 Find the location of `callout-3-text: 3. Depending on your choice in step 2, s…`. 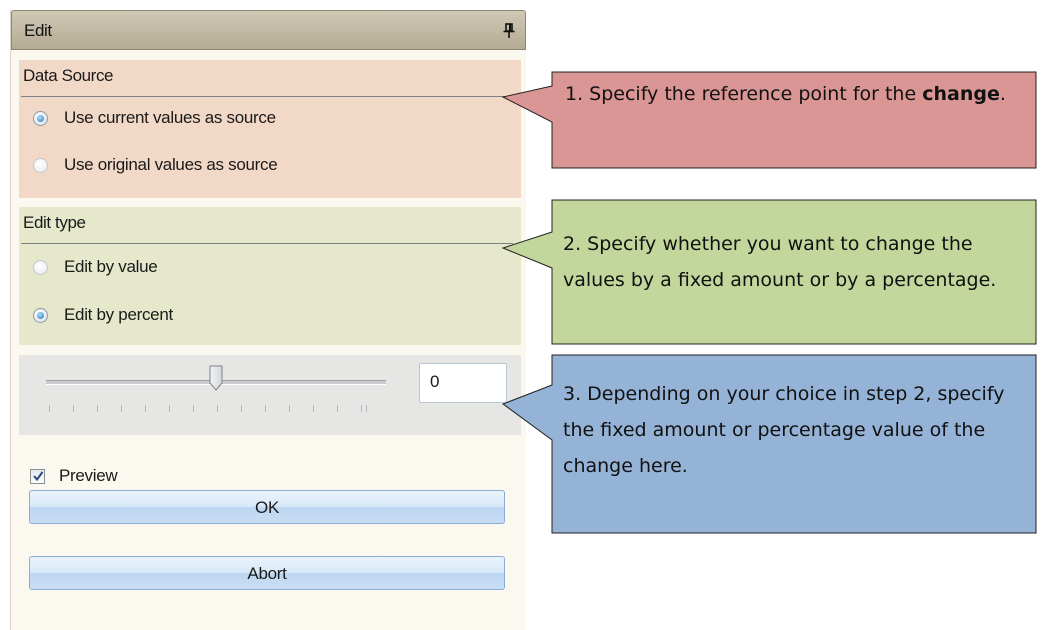

callout-3-text: 3. Depending on your choice in step 2, s… is located at coordinates (784, 430).